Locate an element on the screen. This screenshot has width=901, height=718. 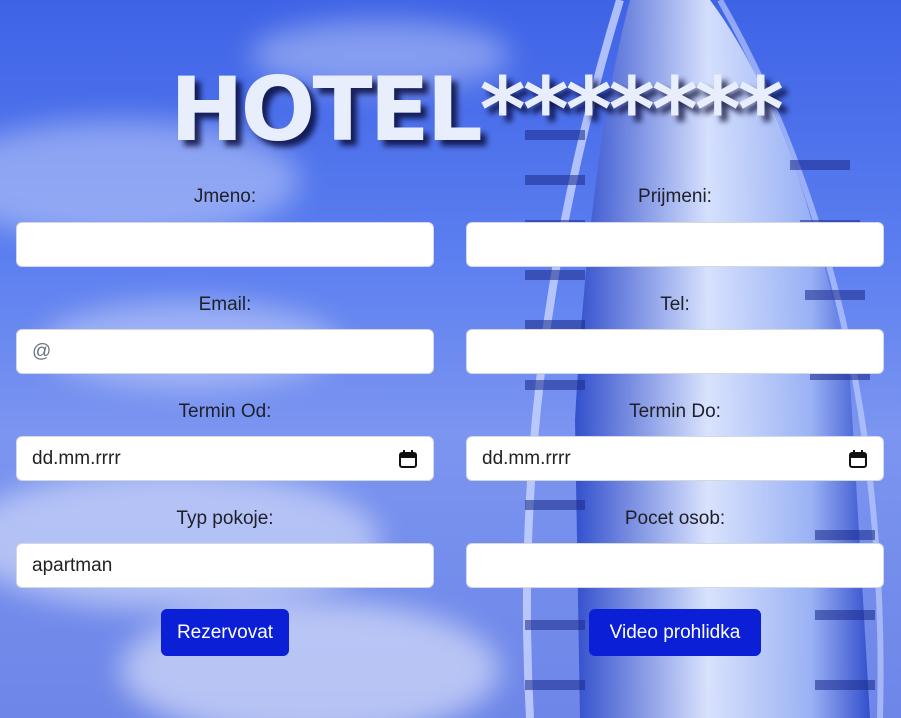
date-to-input: dd.mm.rrrr is located at coordinates (675, 458).